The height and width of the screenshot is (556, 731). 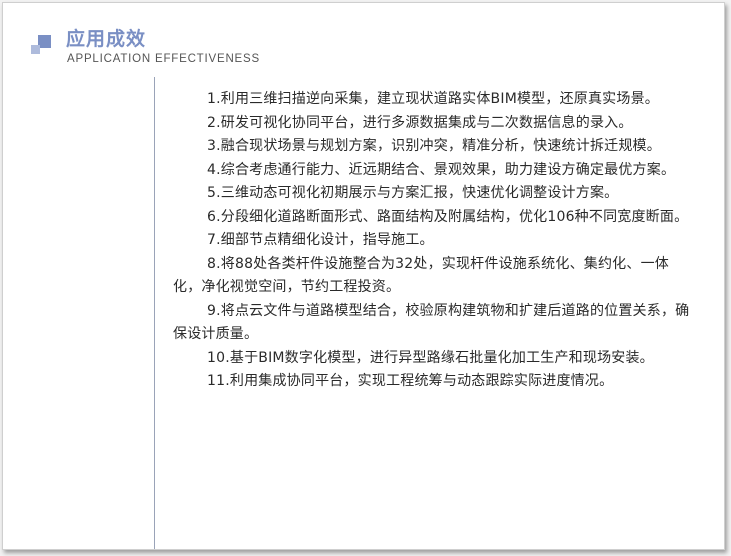 I want to click on list-item: 1.利用三维扫描逆向采集，建立现状道路实体BIM模型，还原真实场景。, so click(x=433, y=99).